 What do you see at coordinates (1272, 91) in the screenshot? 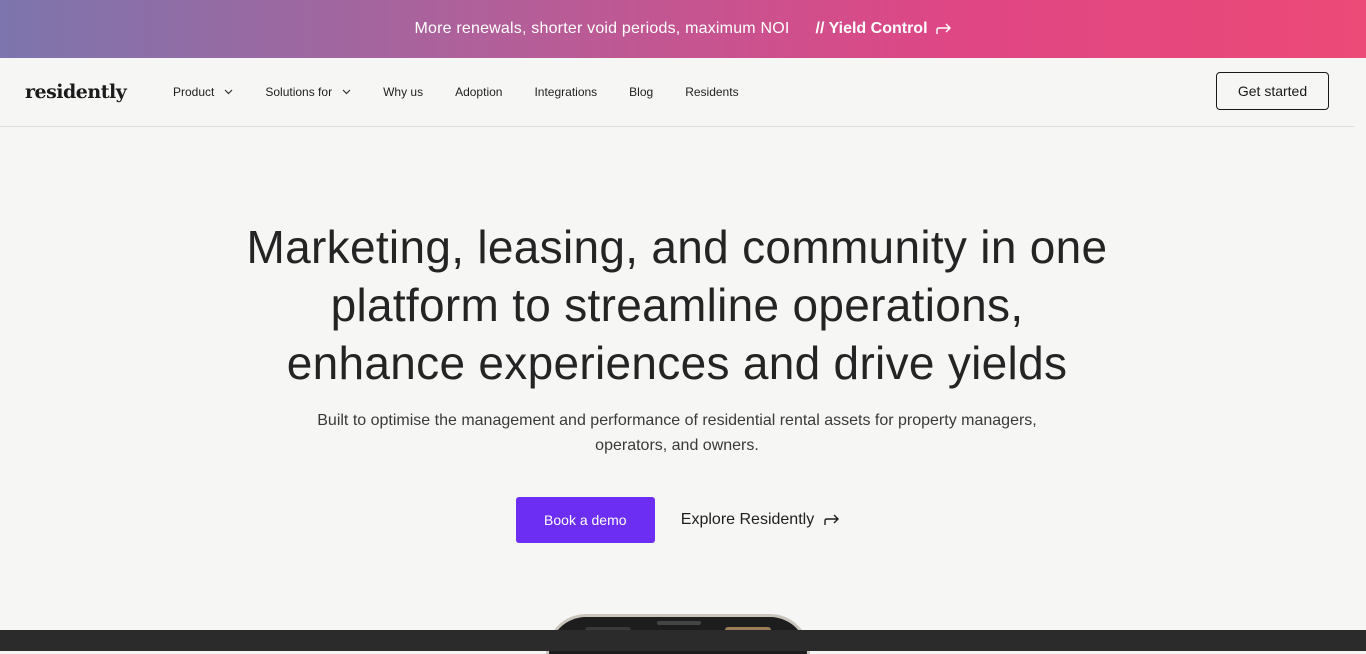
I see `get-started-button: Get started` at bounding box center [1272, 91].